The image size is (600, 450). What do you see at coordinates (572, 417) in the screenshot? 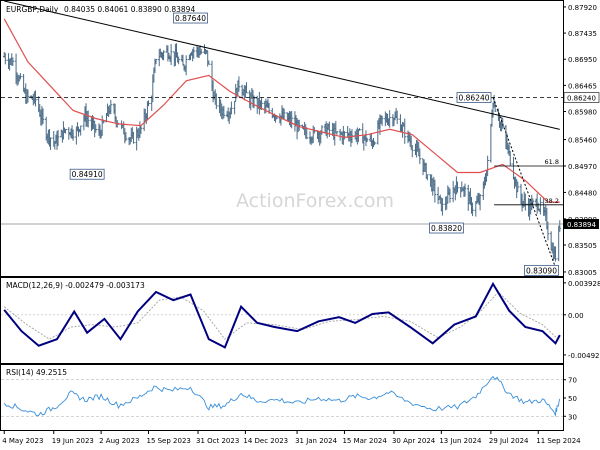
I see `rsi-y-tick-label: 30` at bounding box center [572, 417].